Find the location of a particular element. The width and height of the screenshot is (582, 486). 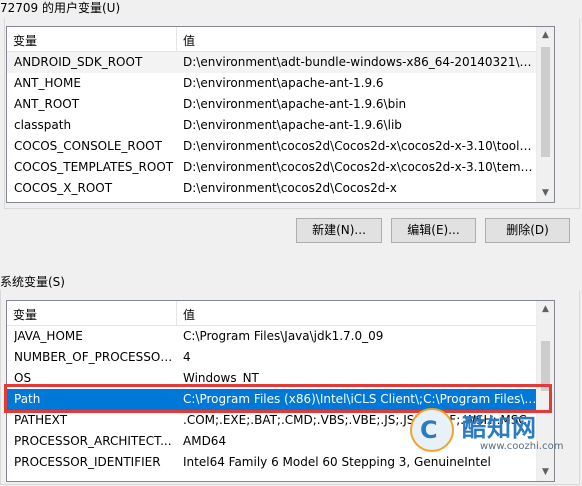

watermark-url: www.coozhi.com is located at coordinates (522, 446).